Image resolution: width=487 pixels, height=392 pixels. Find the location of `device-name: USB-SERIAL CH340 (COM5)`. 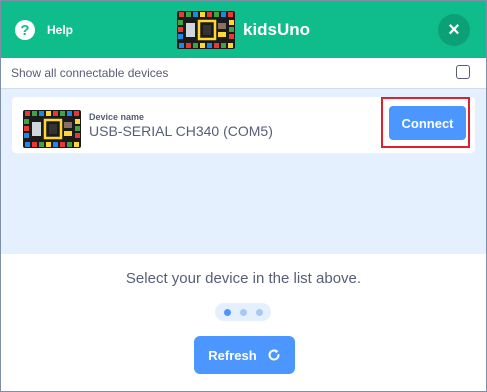

device-name: USB-SERIAL CH340 (COM5) is located at coordinates (181, 131).